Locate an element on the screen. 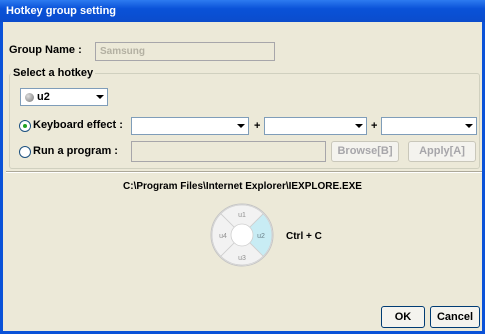 This screenshot has width=485, height=334. wheel-label-right: u2 is located at coordinates (261, 236).